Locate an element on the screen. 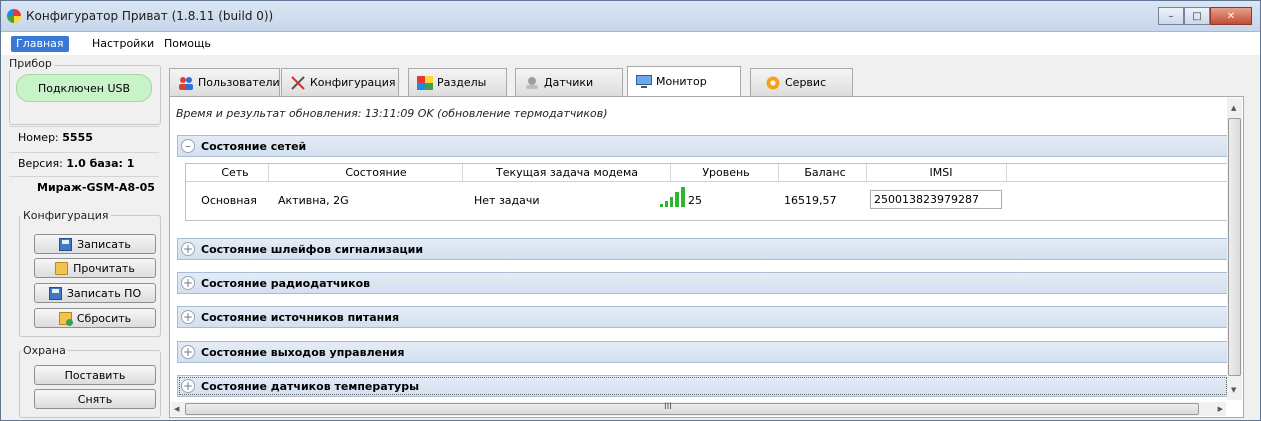  col-state: Состояние is located at coordinates (376, 172).